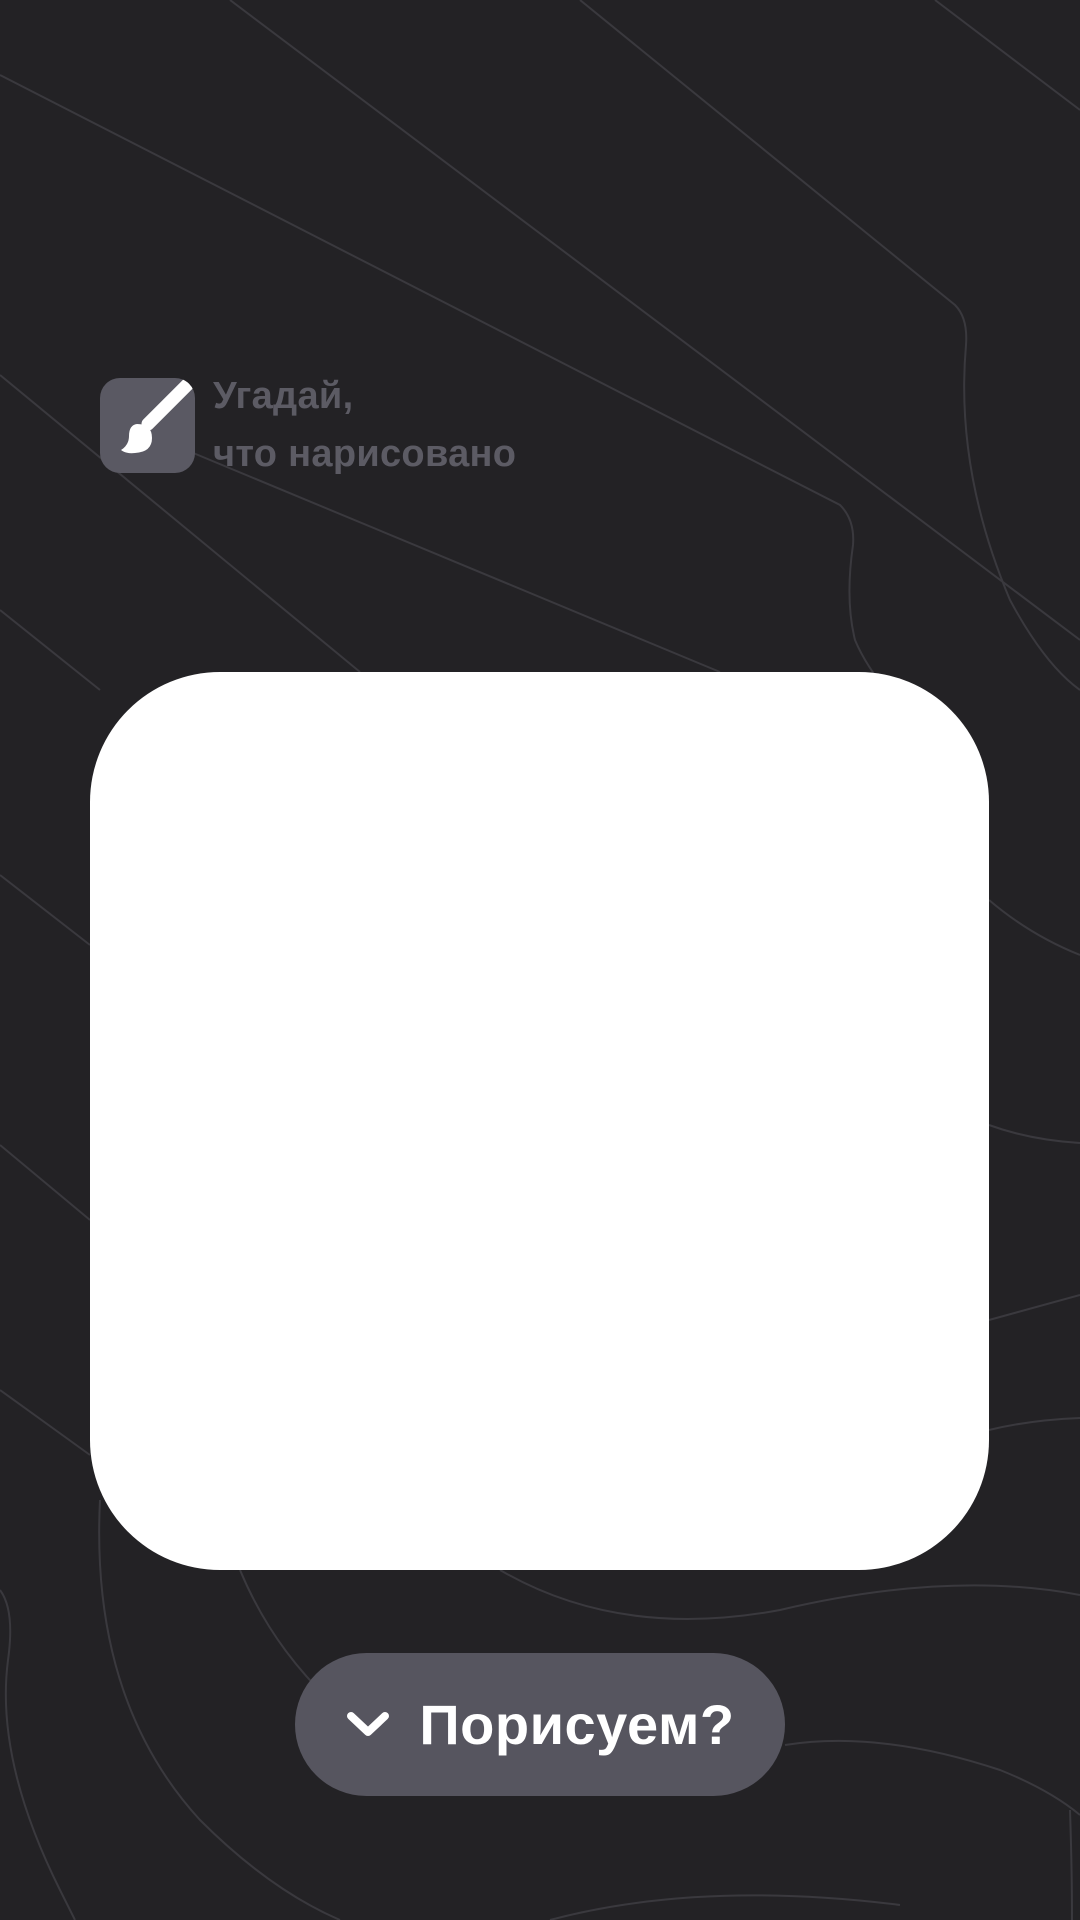 The image size is (1080, 1920). What do you see at coordinates (368, 1725) in the screenshot?
I see `chevron-down-icon` at bounding box center [368, 1725].